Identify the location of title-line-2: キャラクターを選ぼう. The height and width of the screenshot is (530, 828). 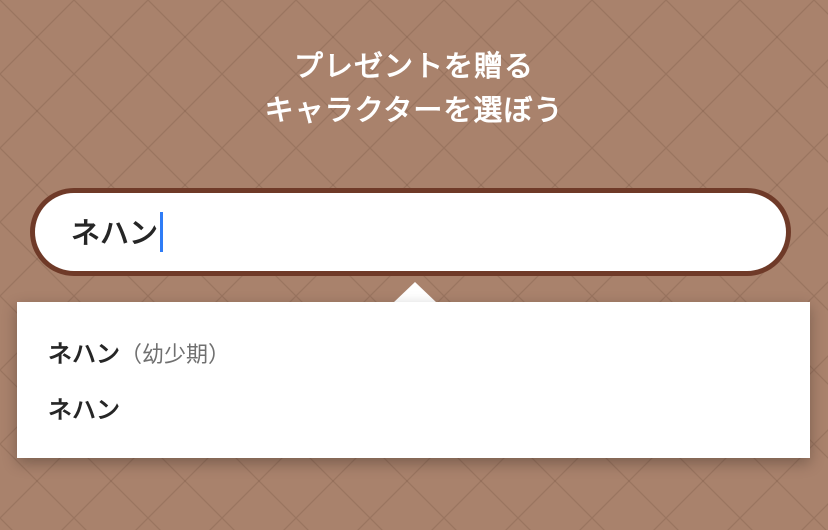
(414, 110).